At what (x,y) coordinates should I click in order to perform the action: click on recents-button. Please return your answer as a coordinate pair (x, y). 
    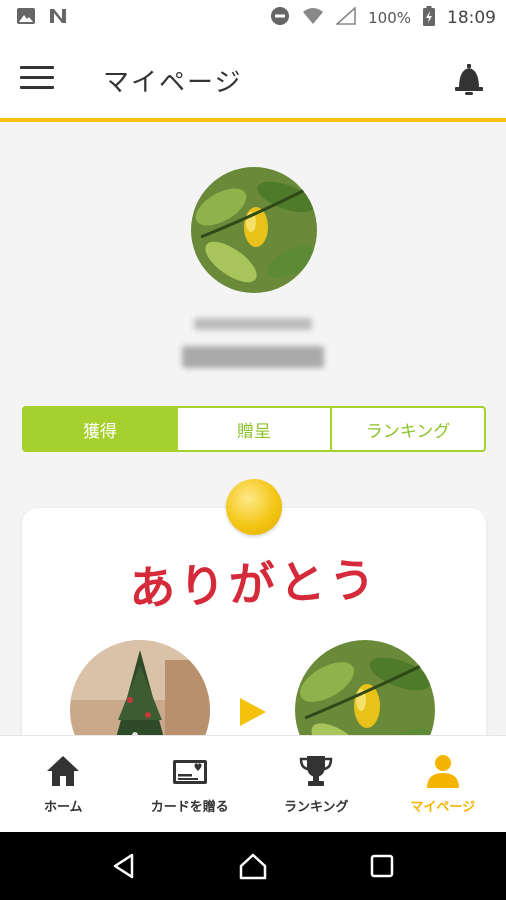
    Looking at the image, I should click on (382, 866).